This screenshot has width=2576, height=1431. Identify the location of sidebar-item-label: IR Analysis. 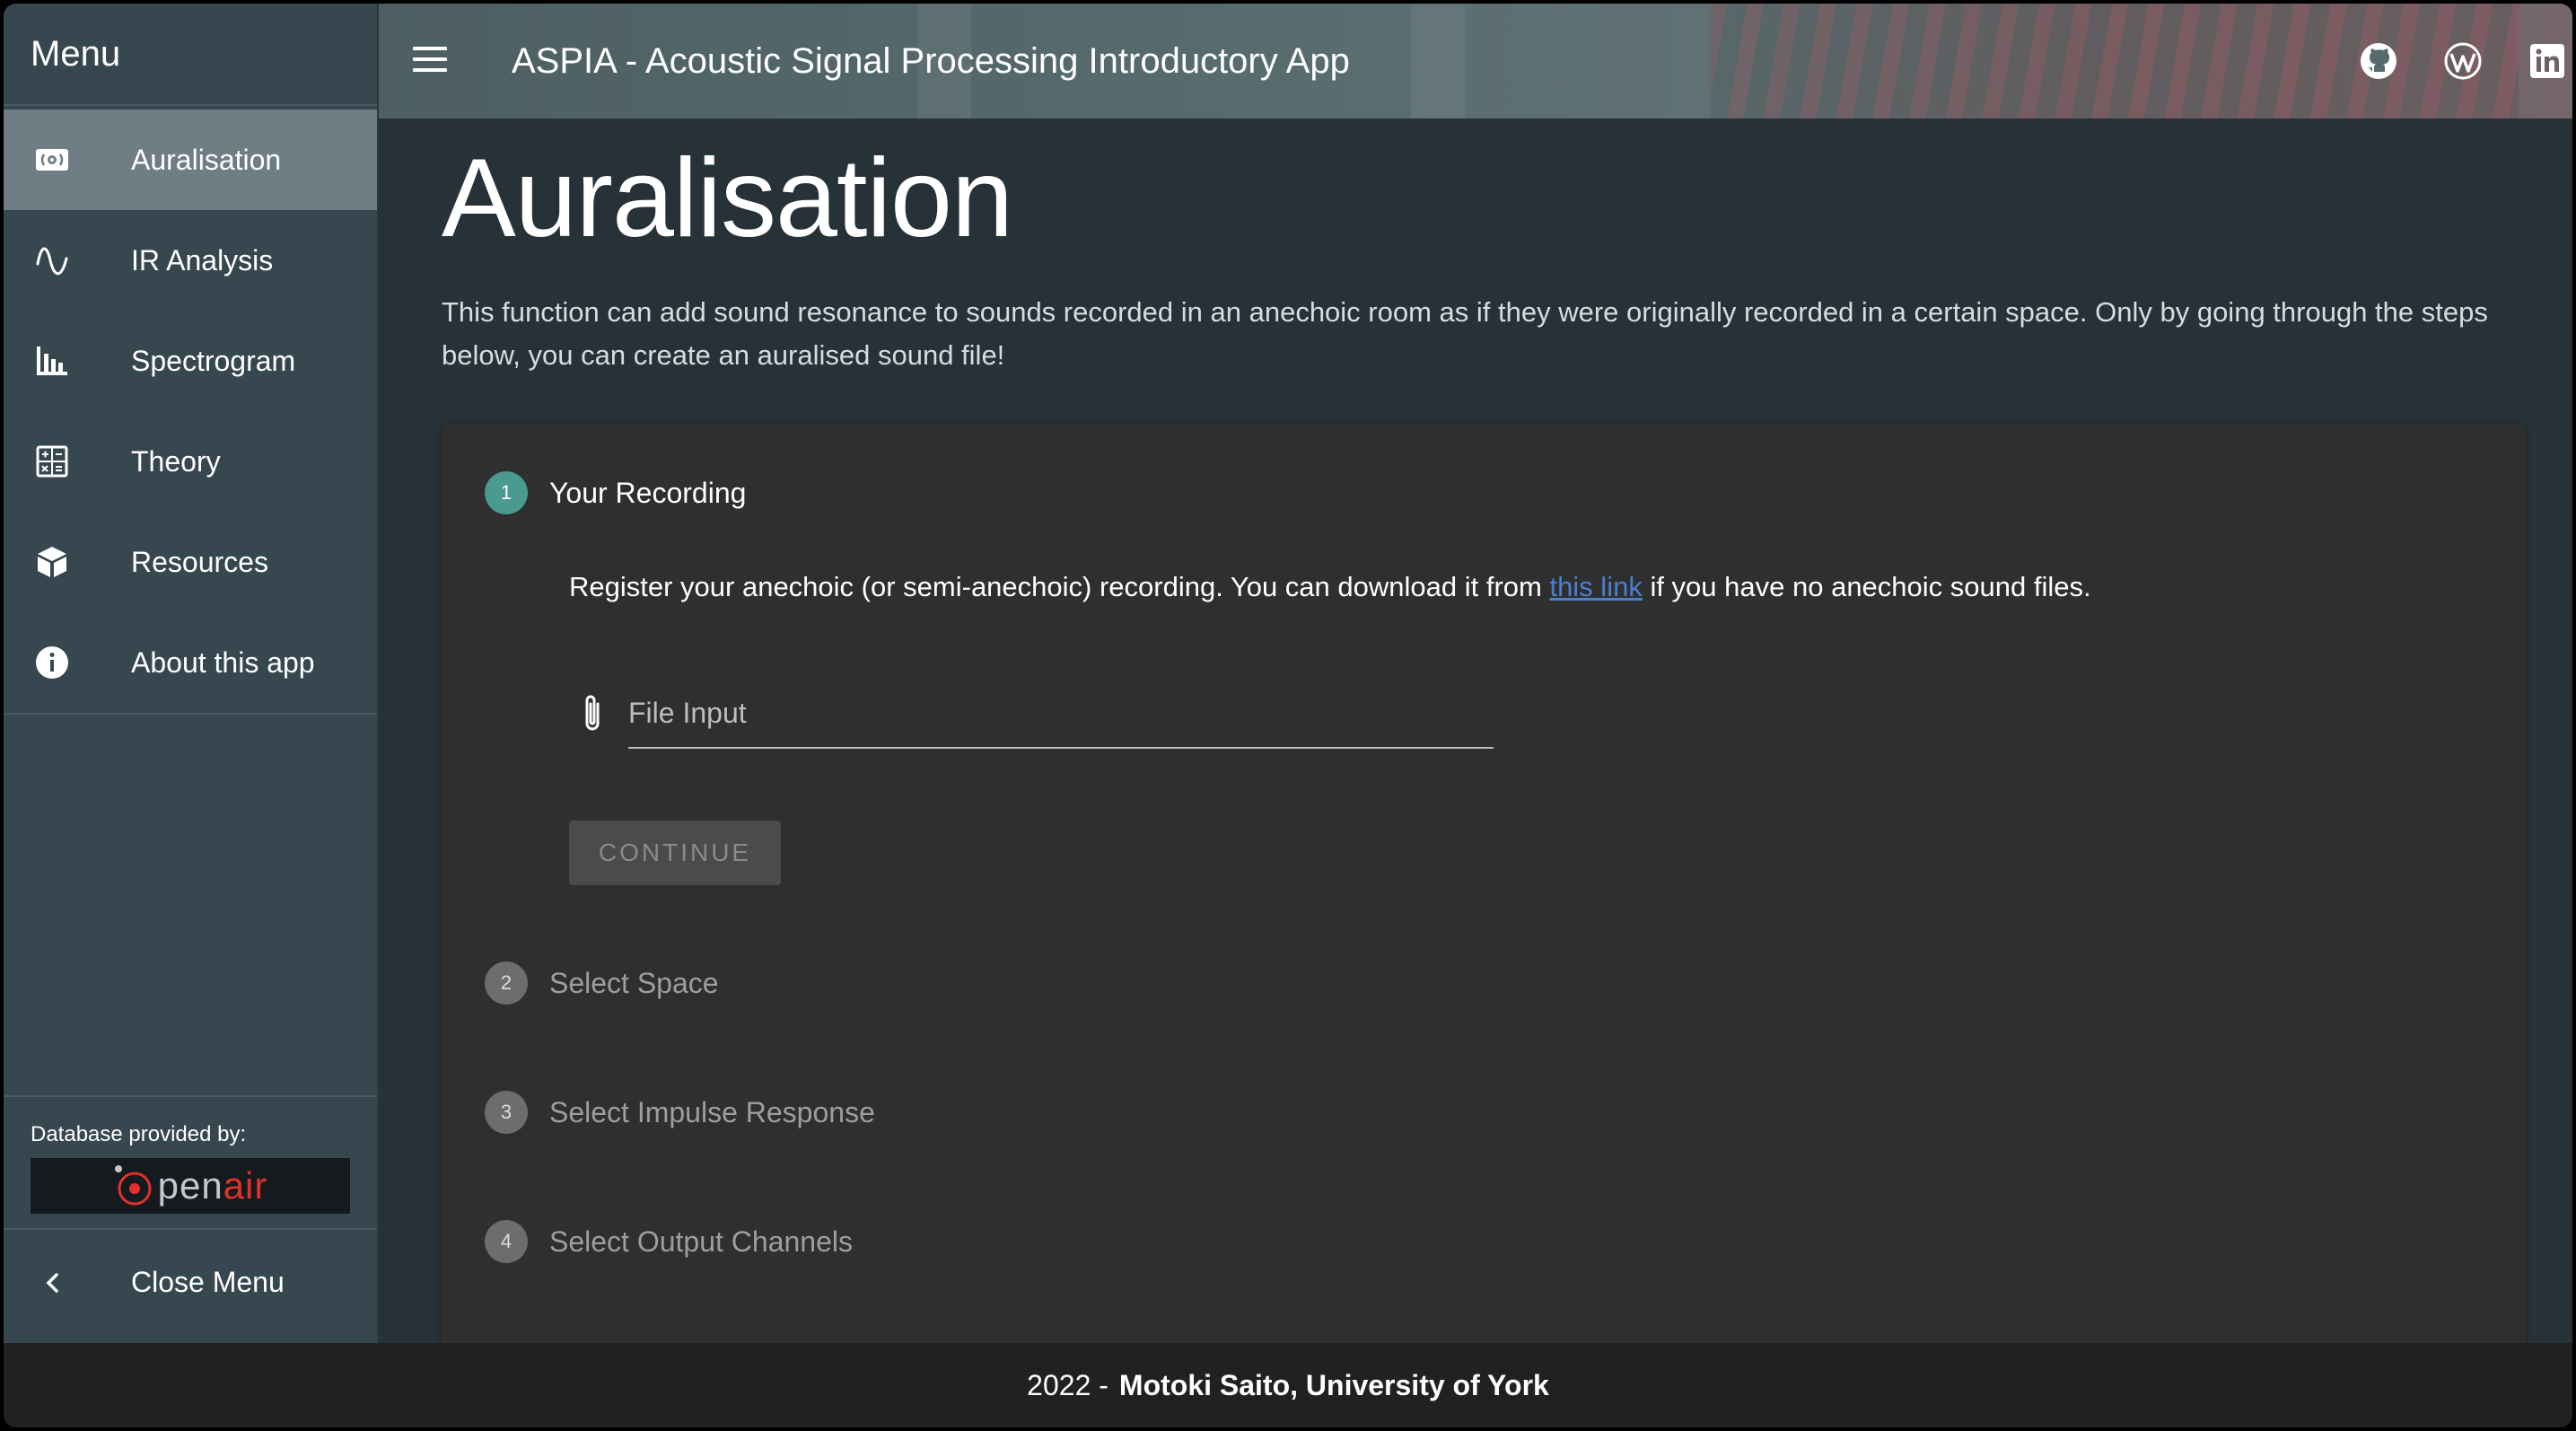
(202, 260).